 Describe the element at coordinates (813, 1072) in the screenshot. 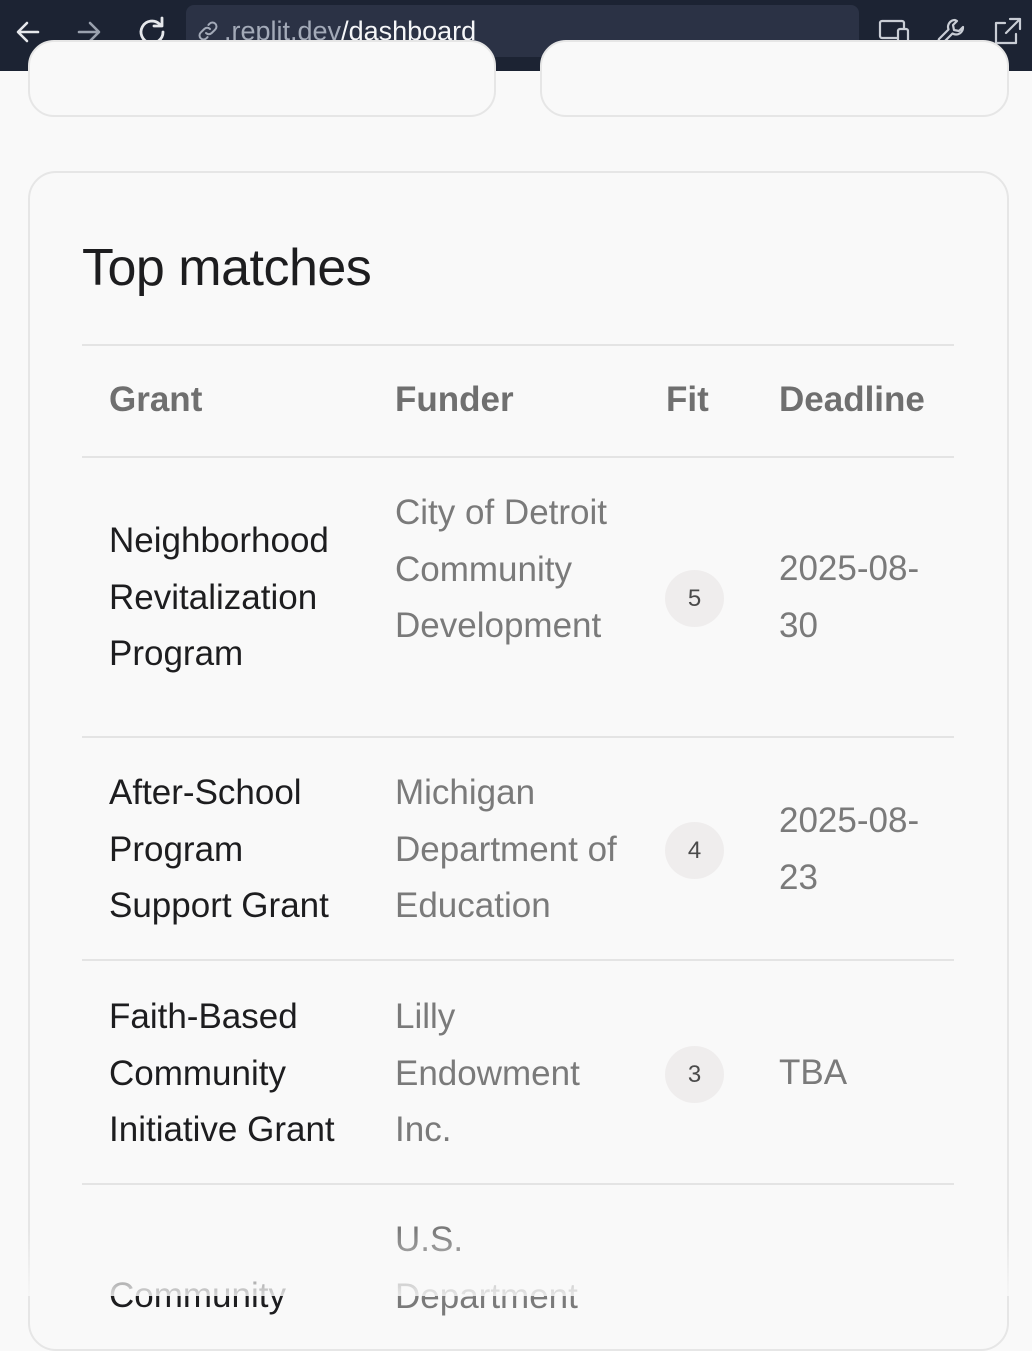

I see `deadline-date: TBA` at that location.